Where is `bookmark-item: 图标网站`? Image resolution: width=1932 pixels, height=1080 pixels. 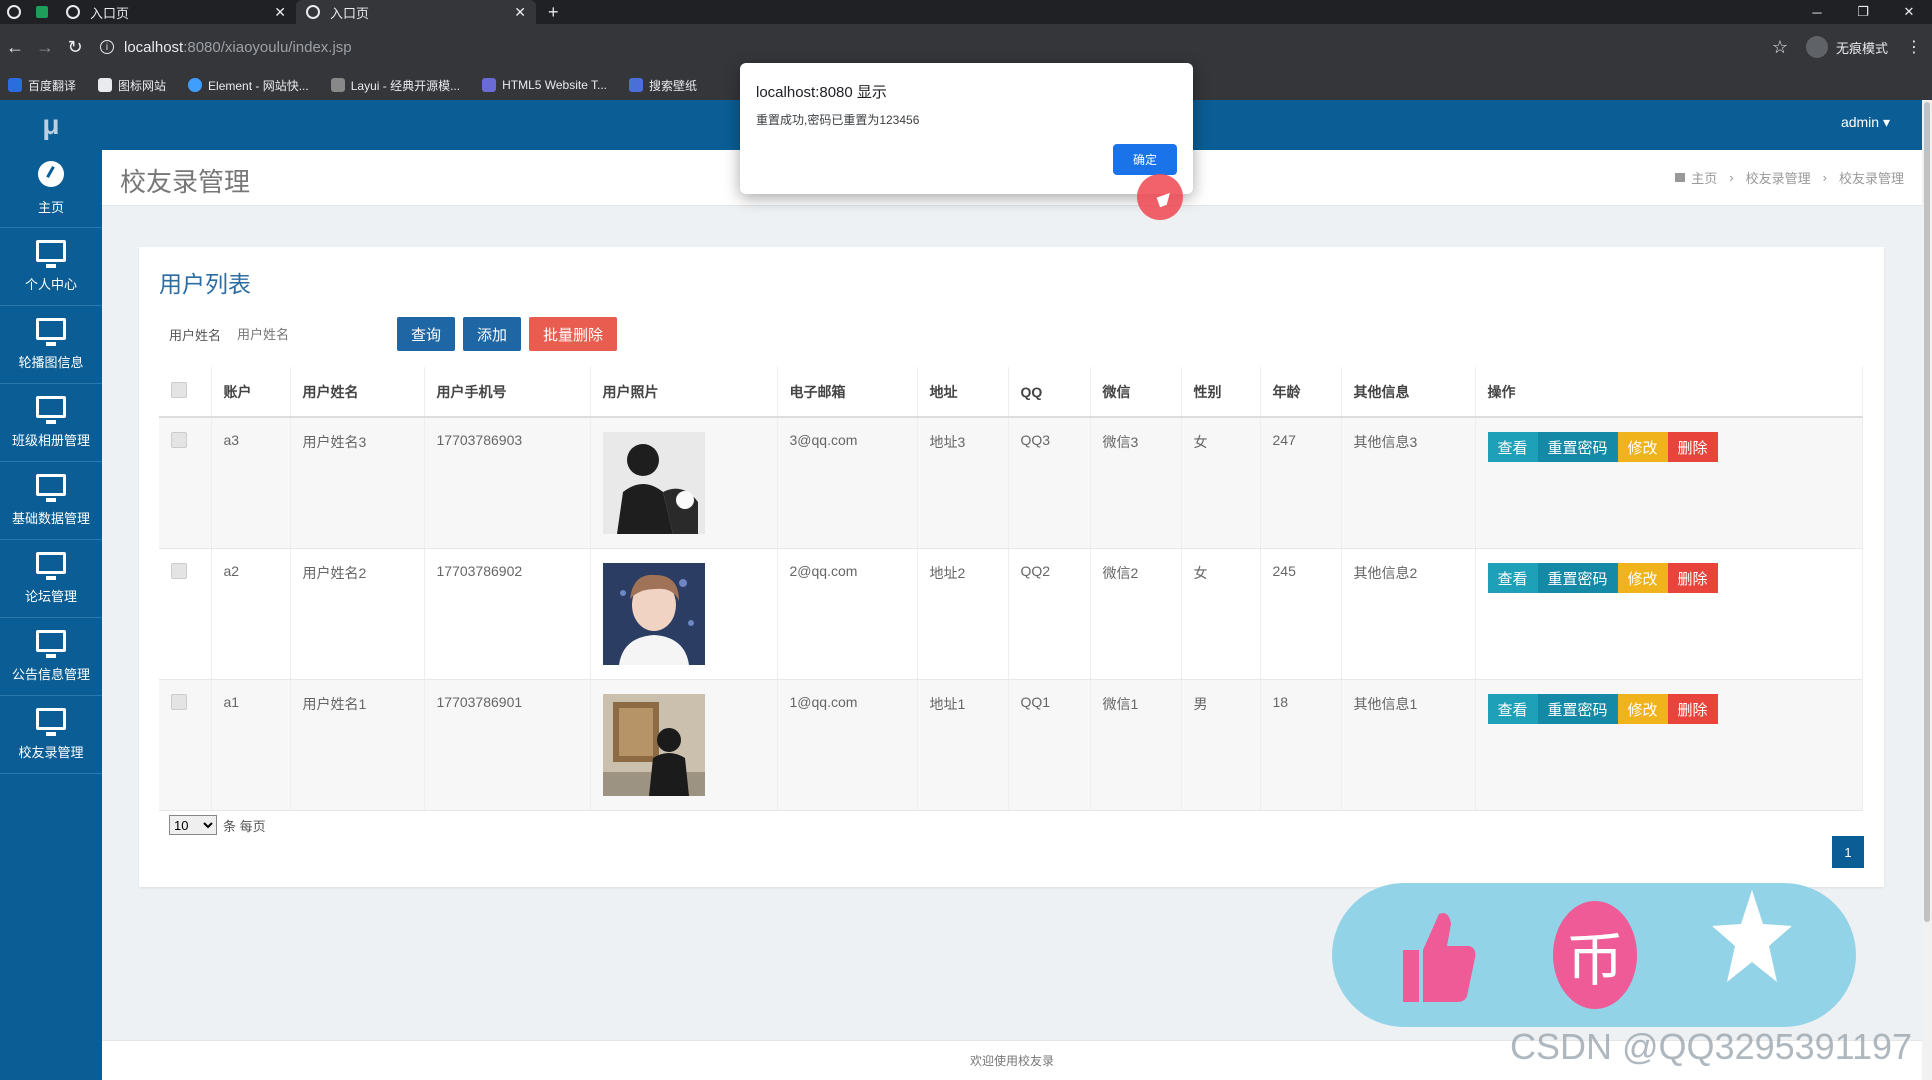 bookmark-item: 图标网站 is located at coordinates (132, 85).